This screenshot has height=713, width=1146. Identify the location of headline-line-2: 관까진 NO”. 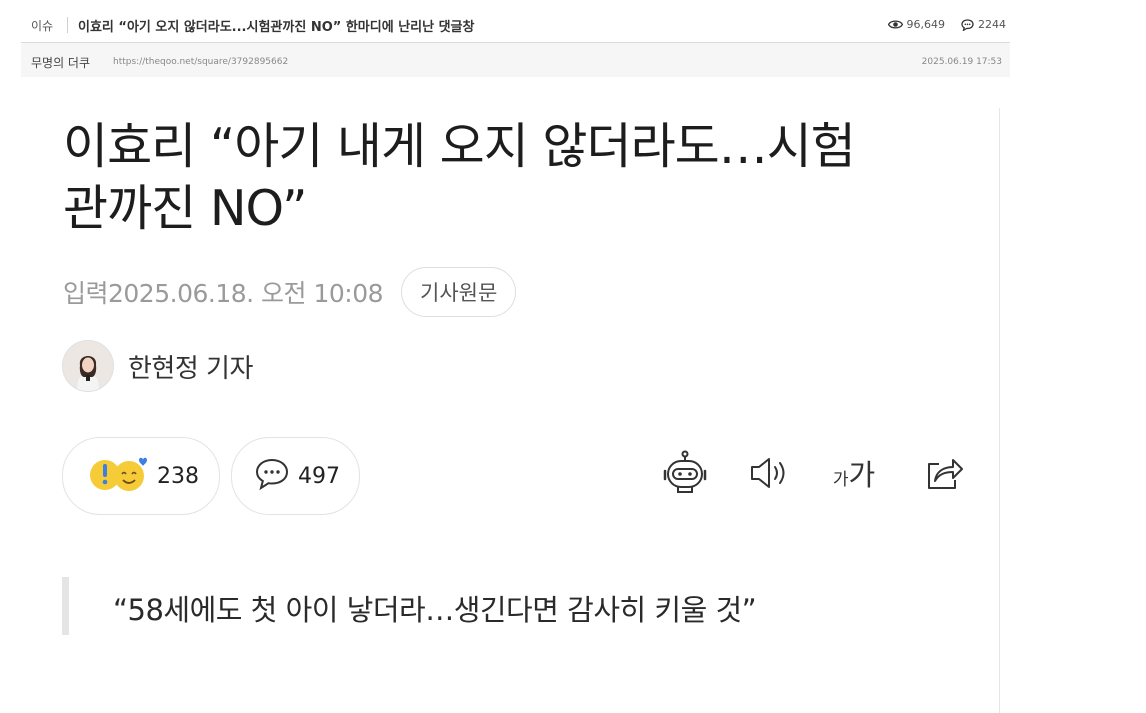
(185, 208).